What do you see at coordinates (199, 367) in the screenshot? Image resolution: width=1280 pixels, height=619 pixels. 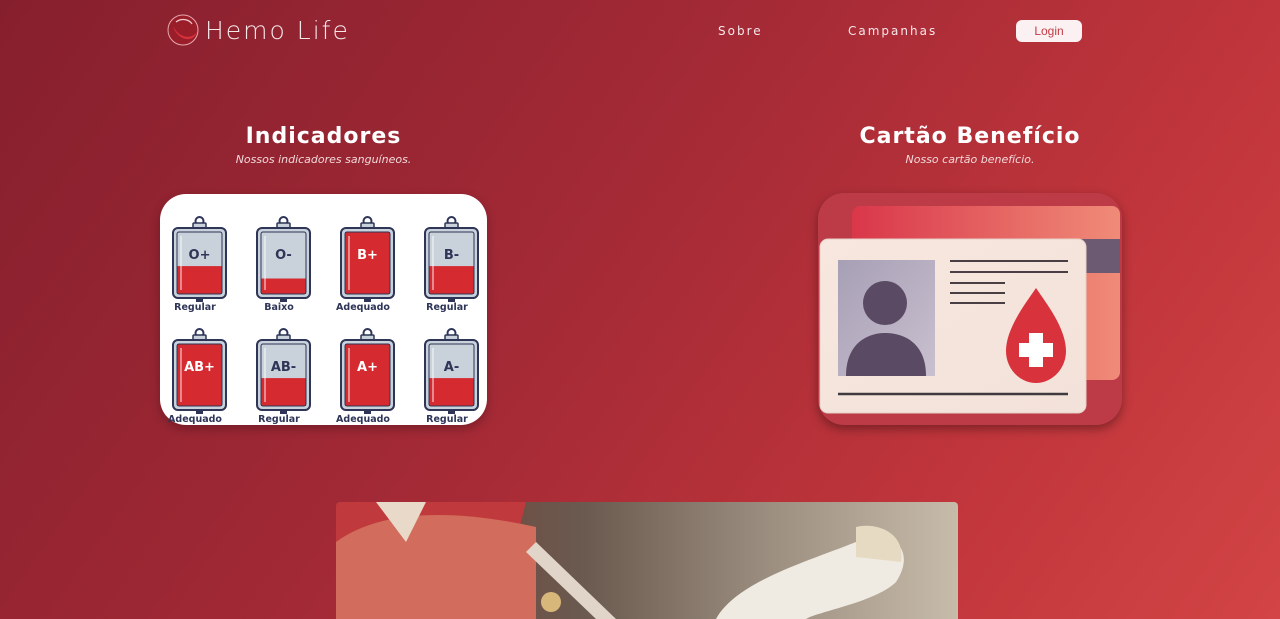 I see `blood-type-label: AB+` at bounding box center [199, 367].